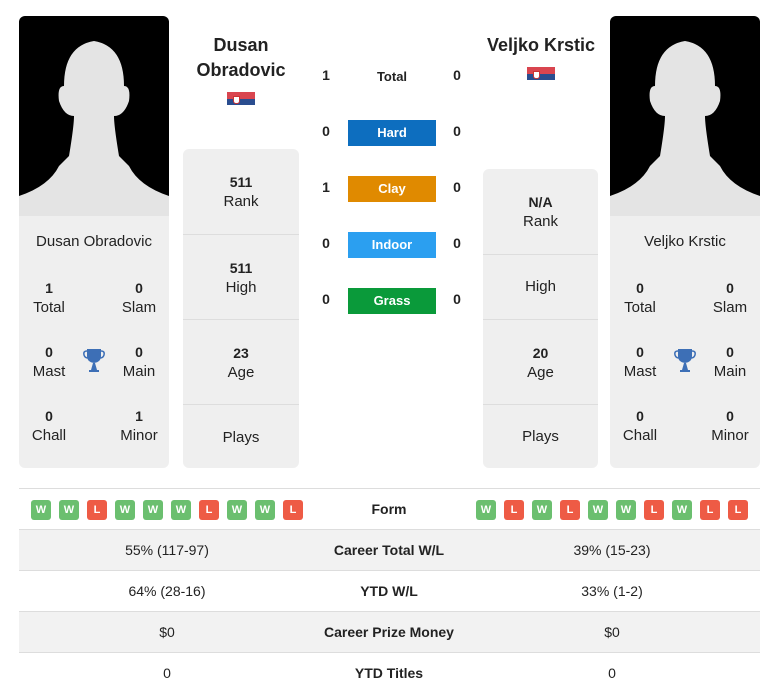 The width and height of the screenshot is (779, 699). I want to click on p2-rank-label: Rank, so click(540, 221).